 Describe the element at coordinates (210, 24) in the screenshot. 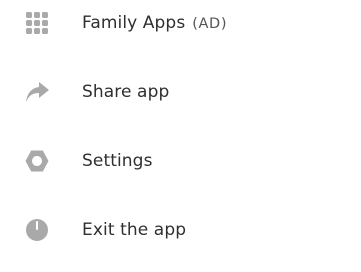

I see `ad-tag: (AD)` at that location.